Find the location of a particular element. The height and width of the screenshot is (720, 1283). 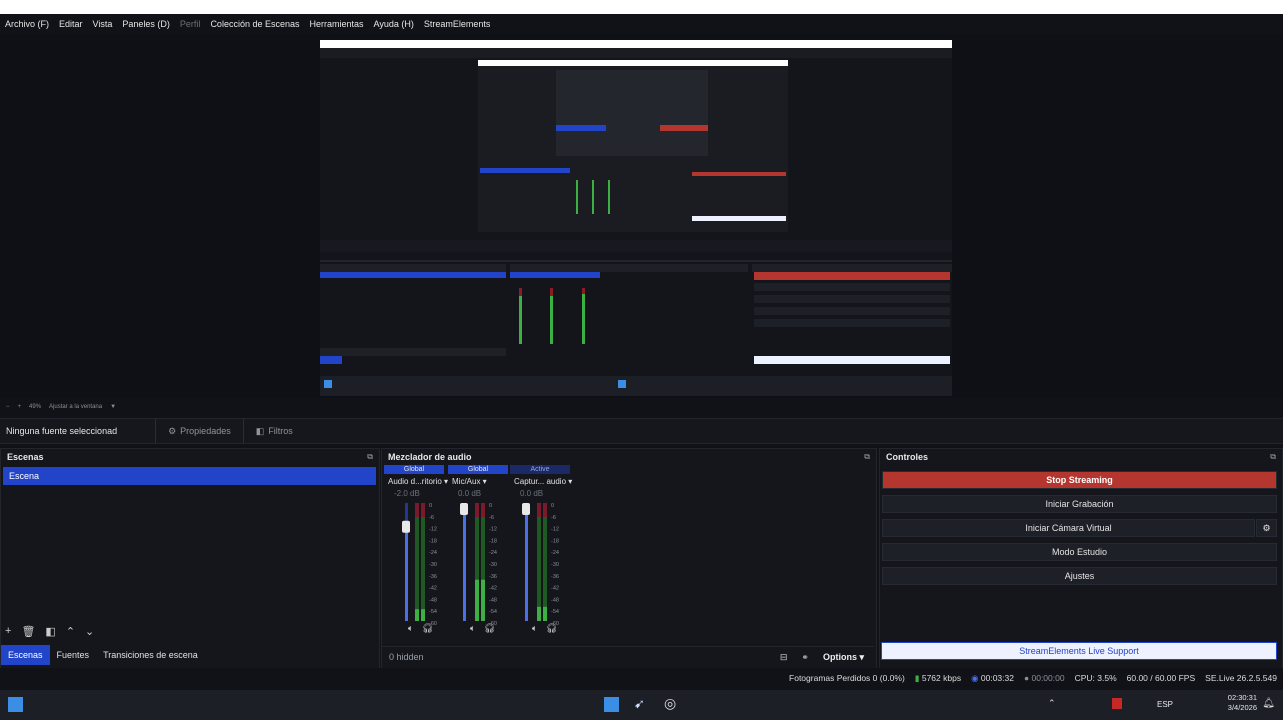

channel-name-label: Captur... audio is located at coordinates (540, 481).